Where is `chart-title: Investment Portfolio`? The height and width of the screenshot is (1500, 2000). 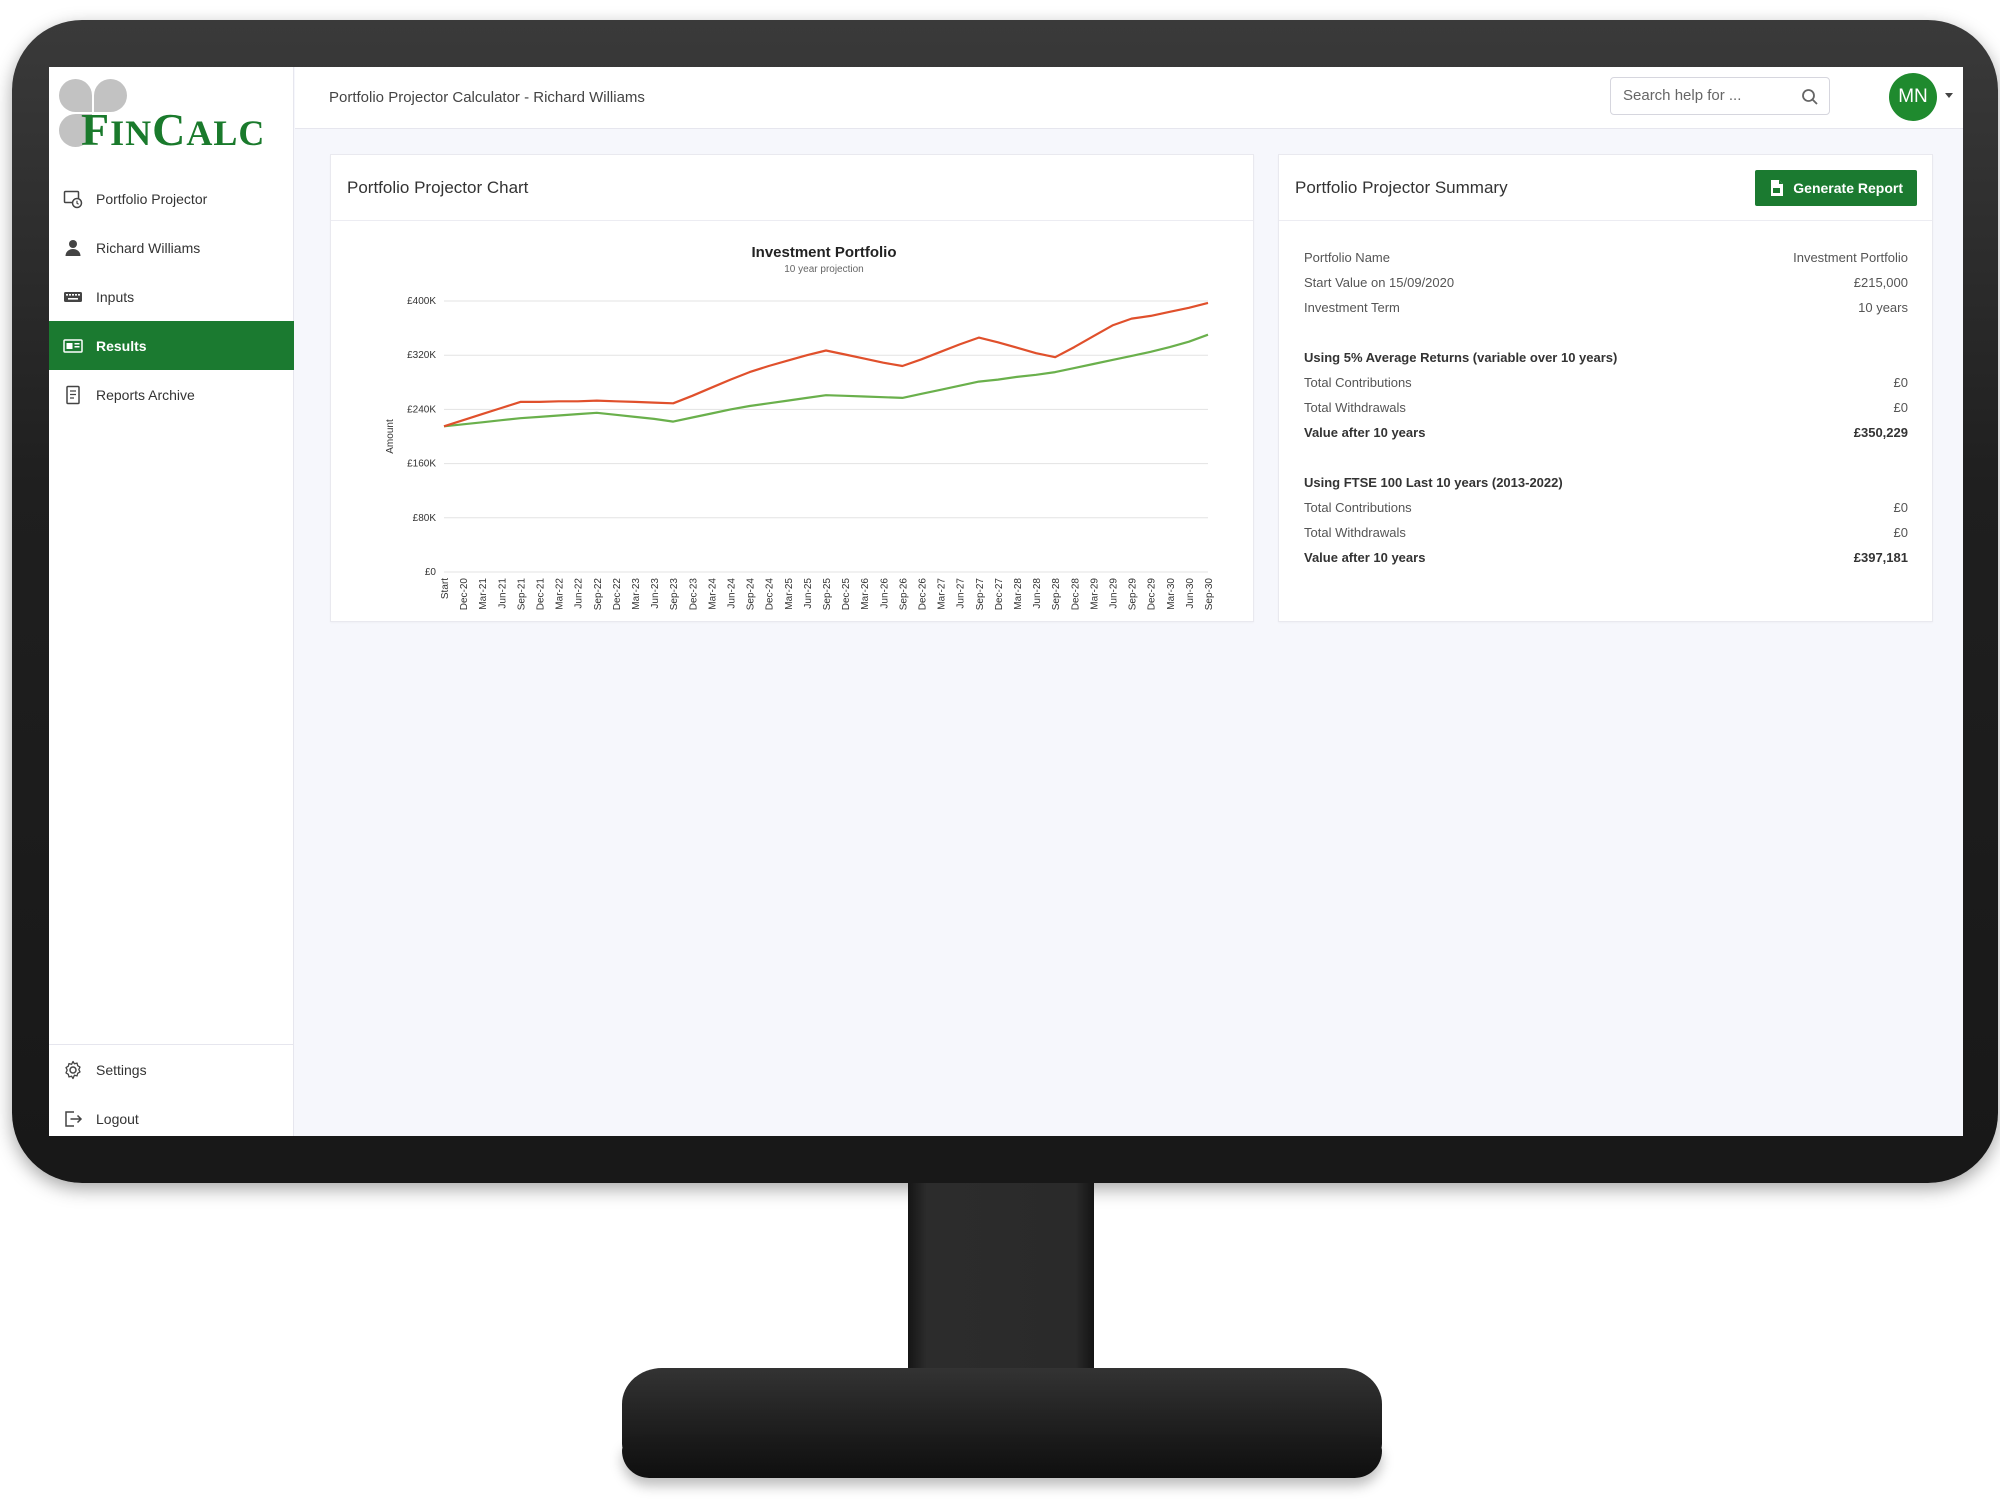 chart-title: Investment Portfolio is located at coordinates (823, 252).